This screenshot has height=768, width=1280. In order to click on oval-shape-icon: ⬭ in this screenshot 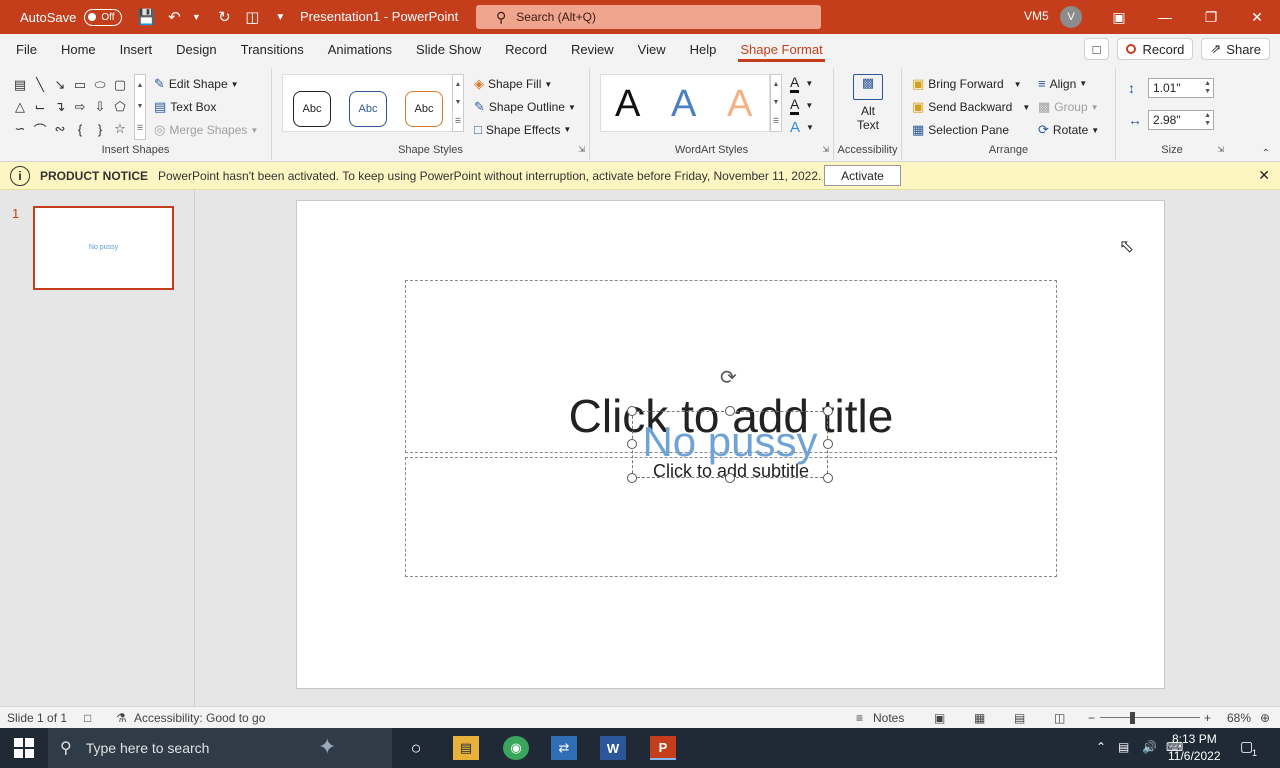, I will do `click(100, 85)`.